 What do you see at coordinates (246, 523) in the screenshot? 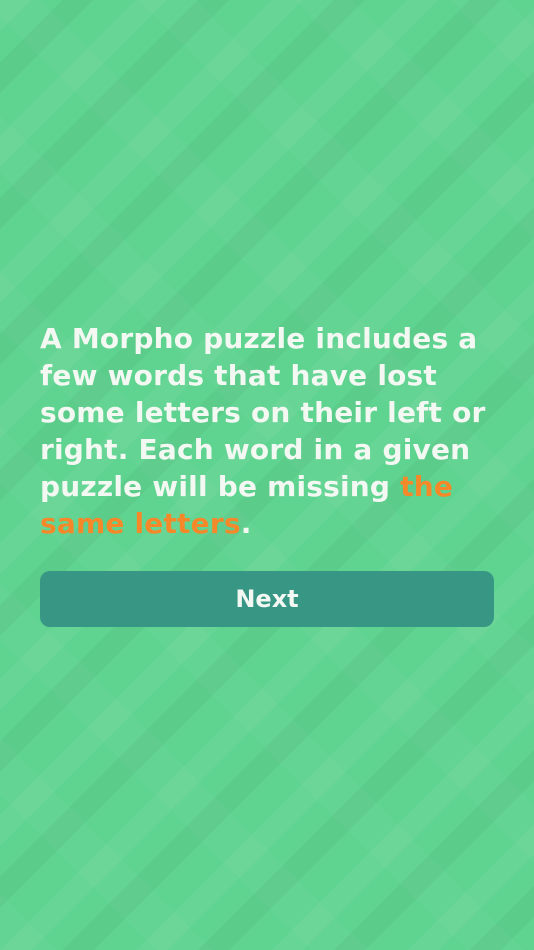
I see `intro-text-after: .` at bounding box center [246, 523].